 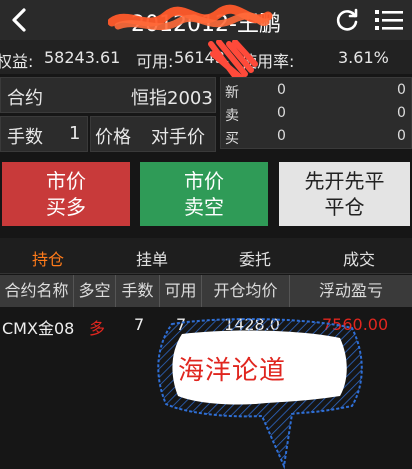 What do you see at coordinates (246, 291) in the screenshot?
I see `column-header: 开仓均价` at bounding box center [246, 291].